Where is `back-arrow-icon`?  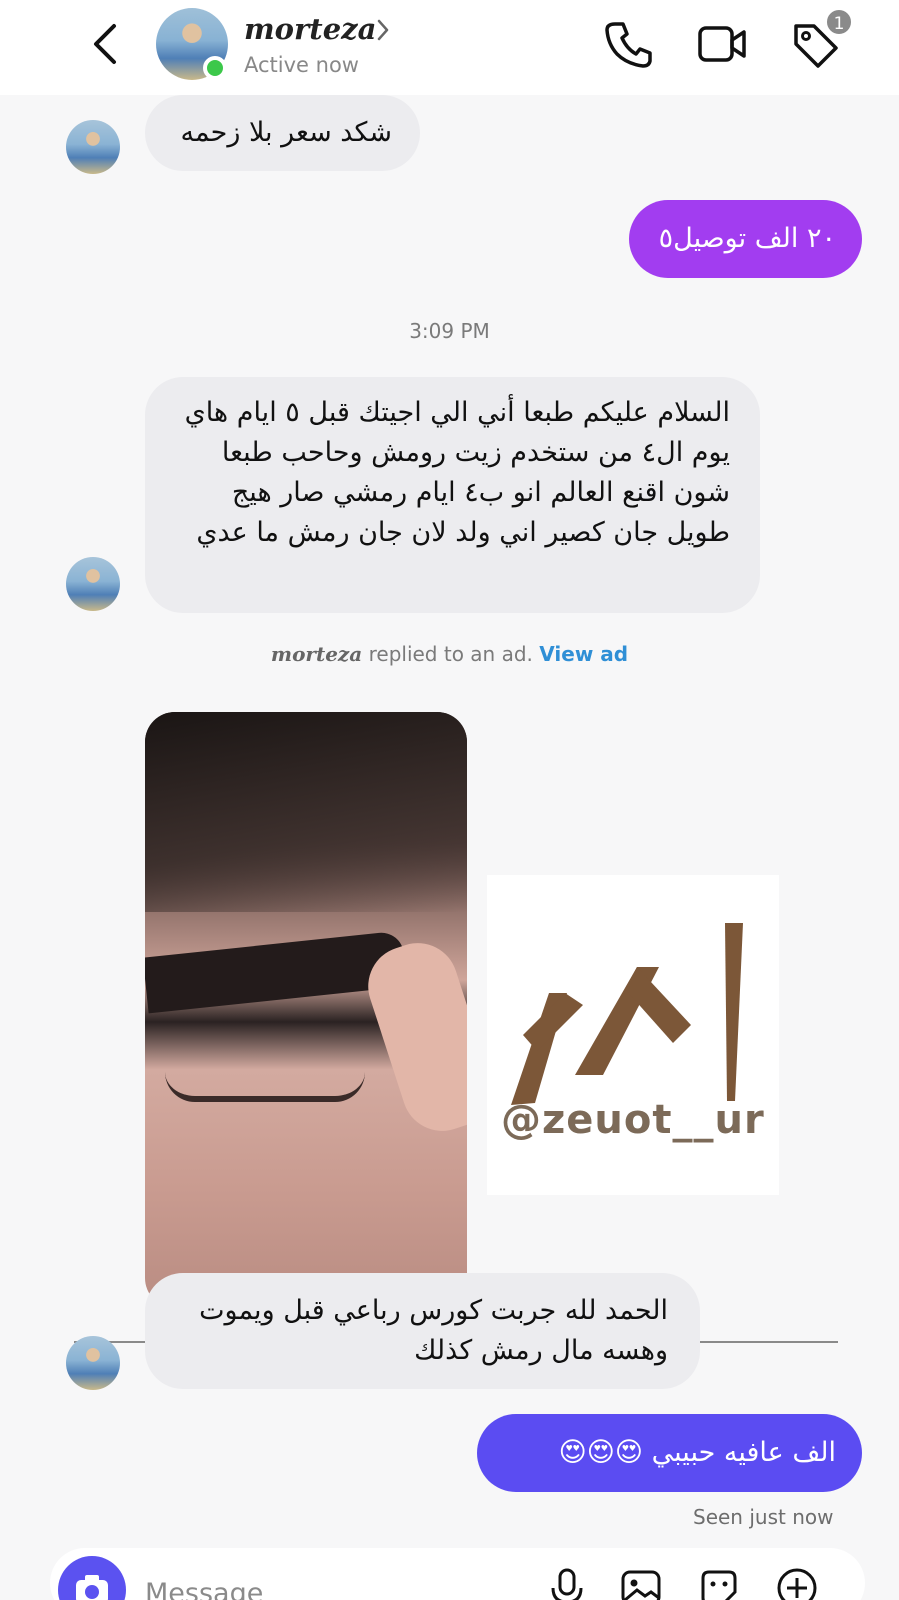
back-arrow-icon is located at coordinates (106, 44).